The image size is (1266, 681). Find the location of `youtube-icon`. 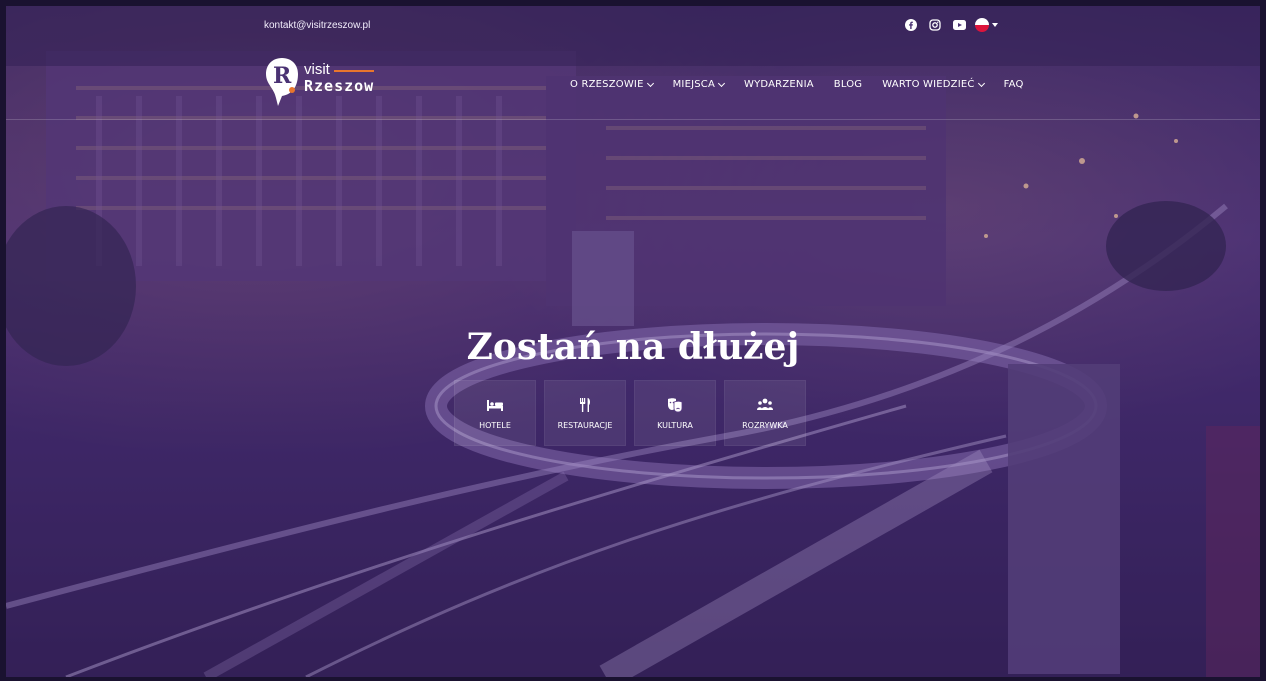

youtube-icon is located at coordinates (959, 25).